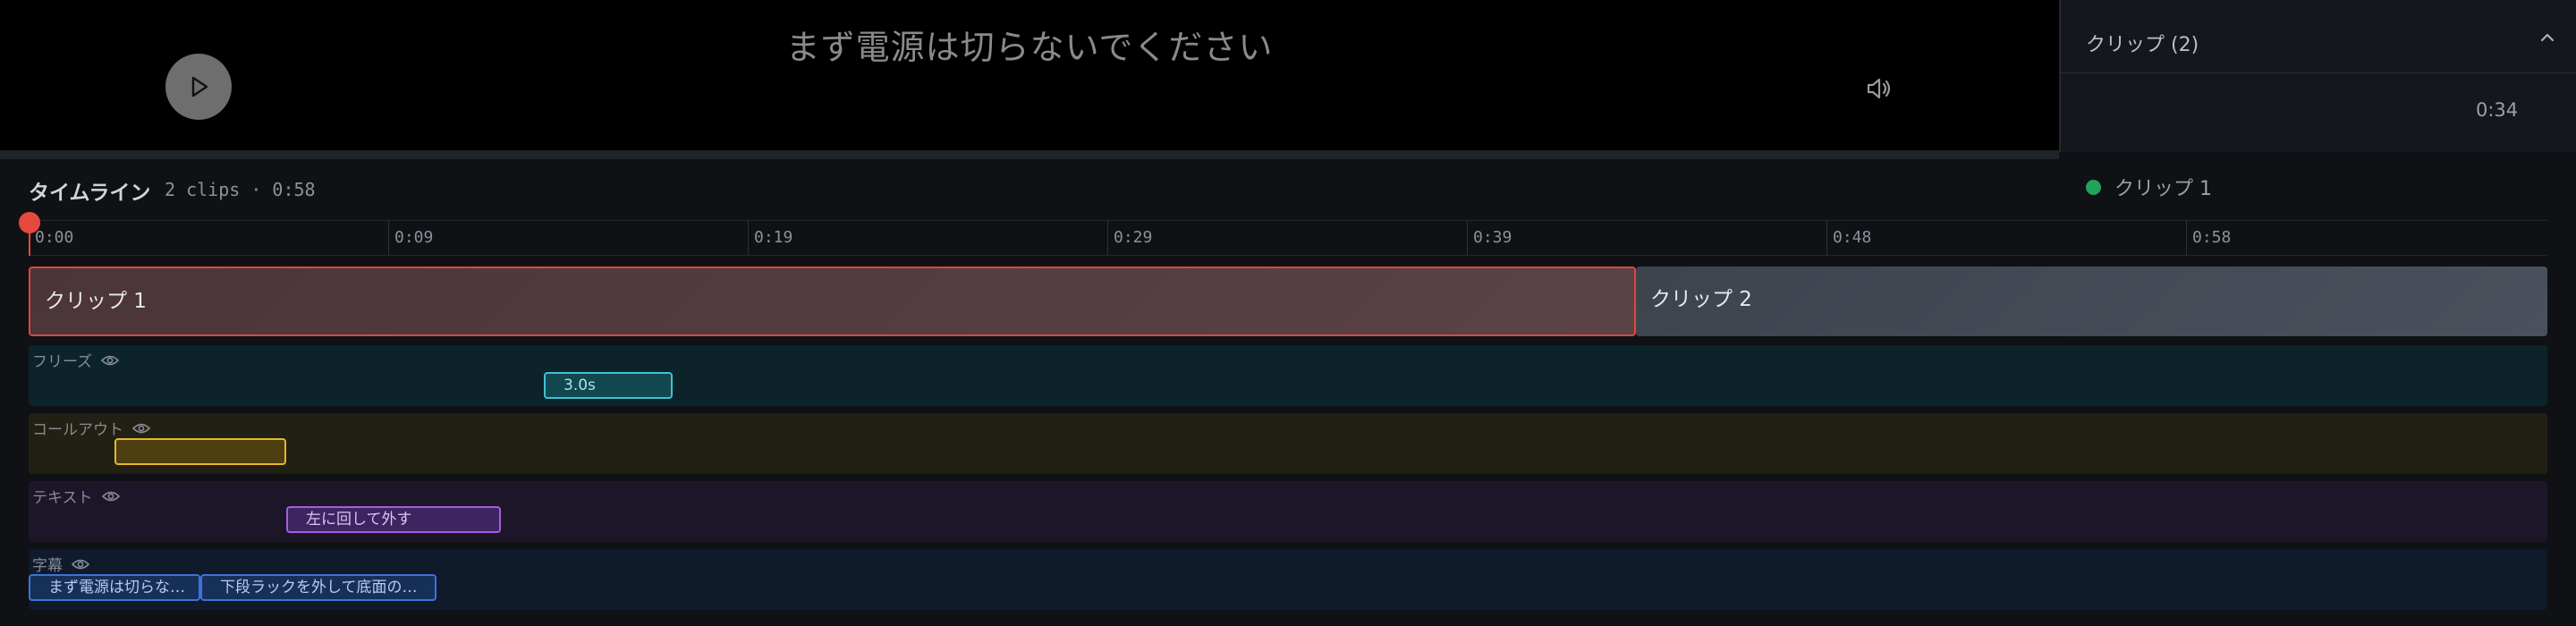 The image size is (2576, 626). I want to click on freeze-lane-label: フリーズ, so click(76, 360).